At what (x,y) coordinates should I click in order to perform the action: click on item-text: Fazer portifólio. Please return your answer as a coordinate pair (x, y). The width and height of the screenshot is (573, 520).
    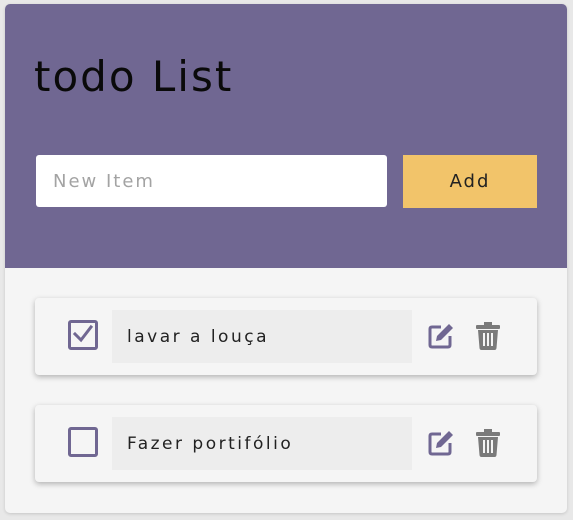
    Looking at the image, I should click on (262, 443).